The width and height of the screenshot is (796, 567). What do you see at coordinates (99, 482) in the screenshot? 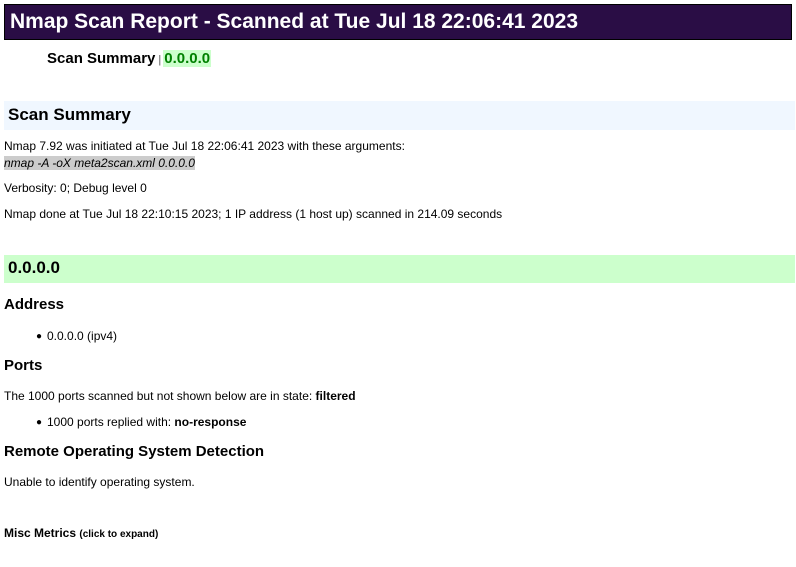
I see `os-detection-text: Unable to identify operating system.` at bounding box center [99, 482].